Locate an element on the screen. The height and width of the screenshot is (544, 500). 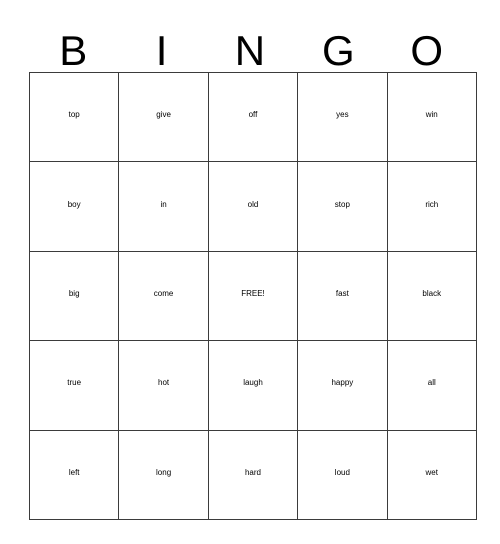
bingo-cell: big is located at coordinates (74, 296).